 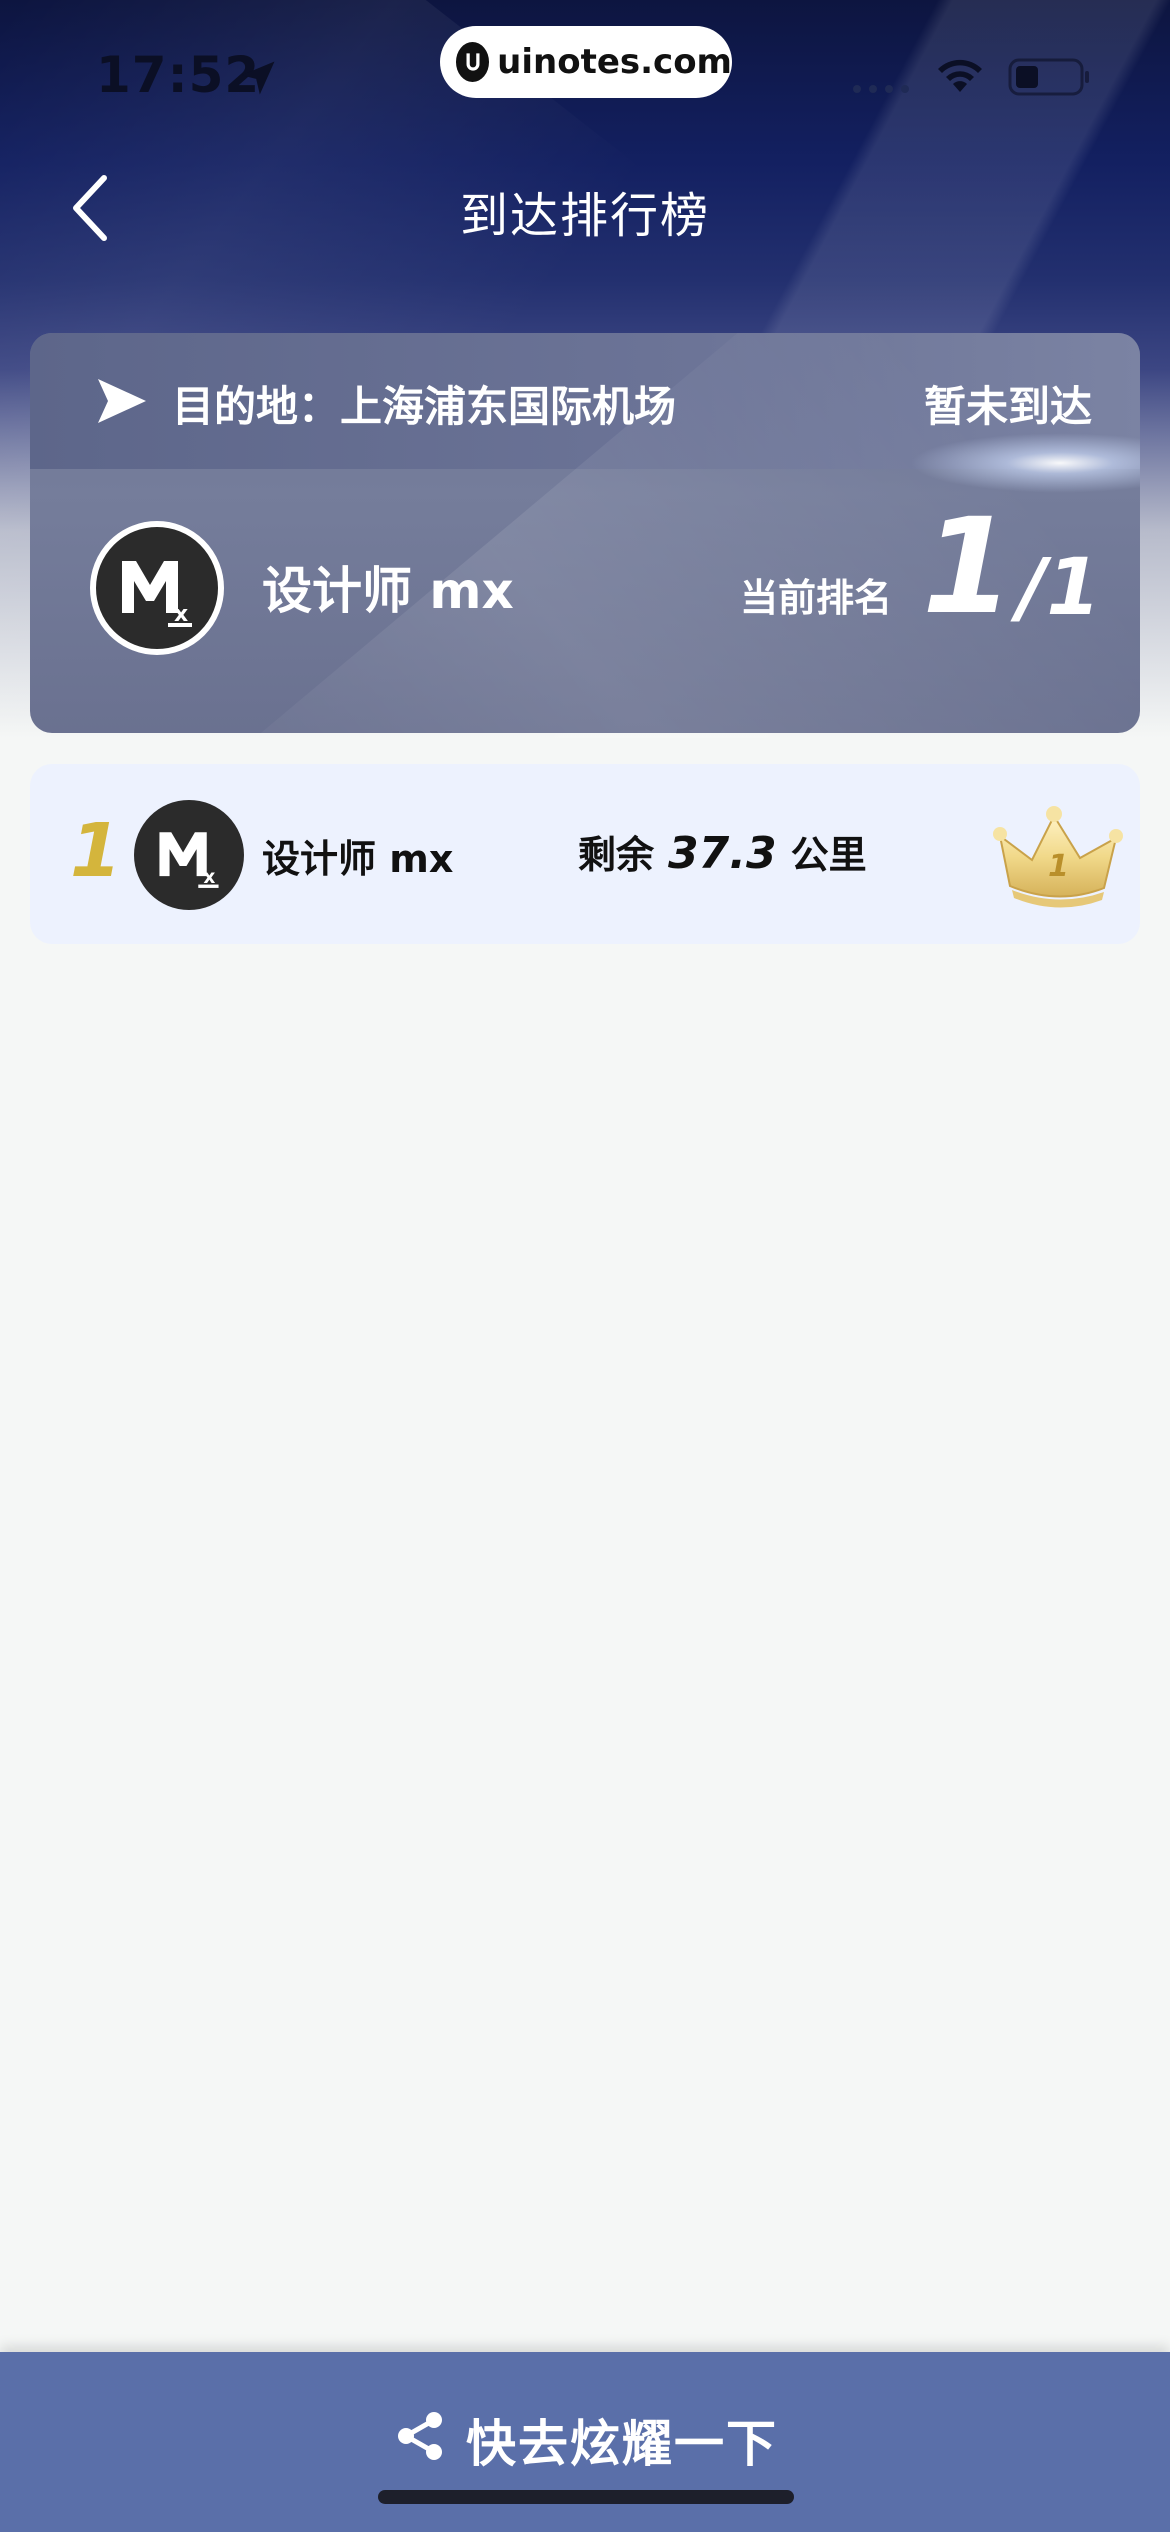 I want to click on bottom-bar: 快去炫耀一下, so click(x=585, y=2442).